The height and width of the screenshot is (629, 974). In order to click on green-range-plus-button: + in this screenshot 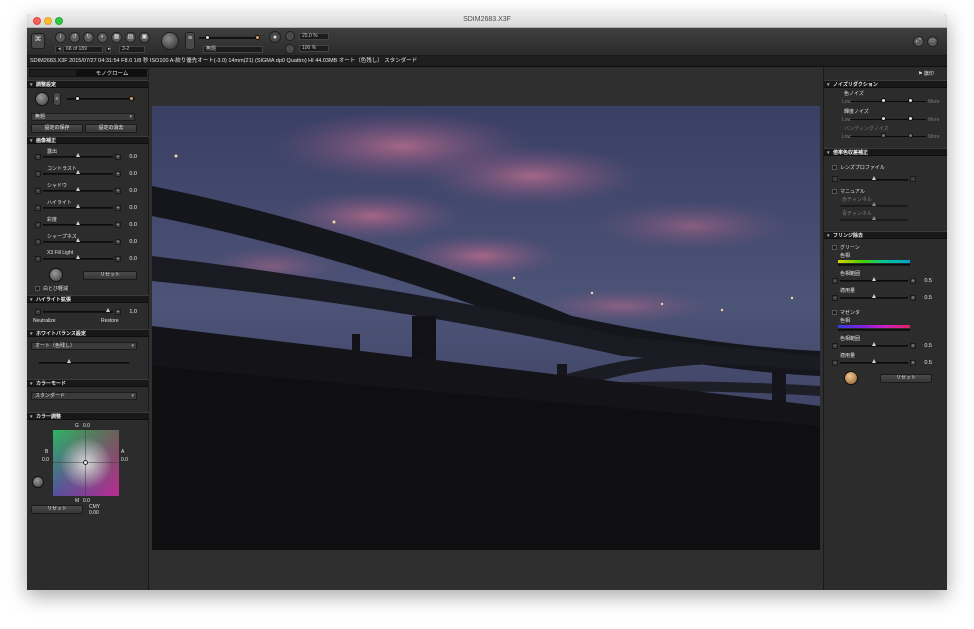, I will do `click(913, 281)`.